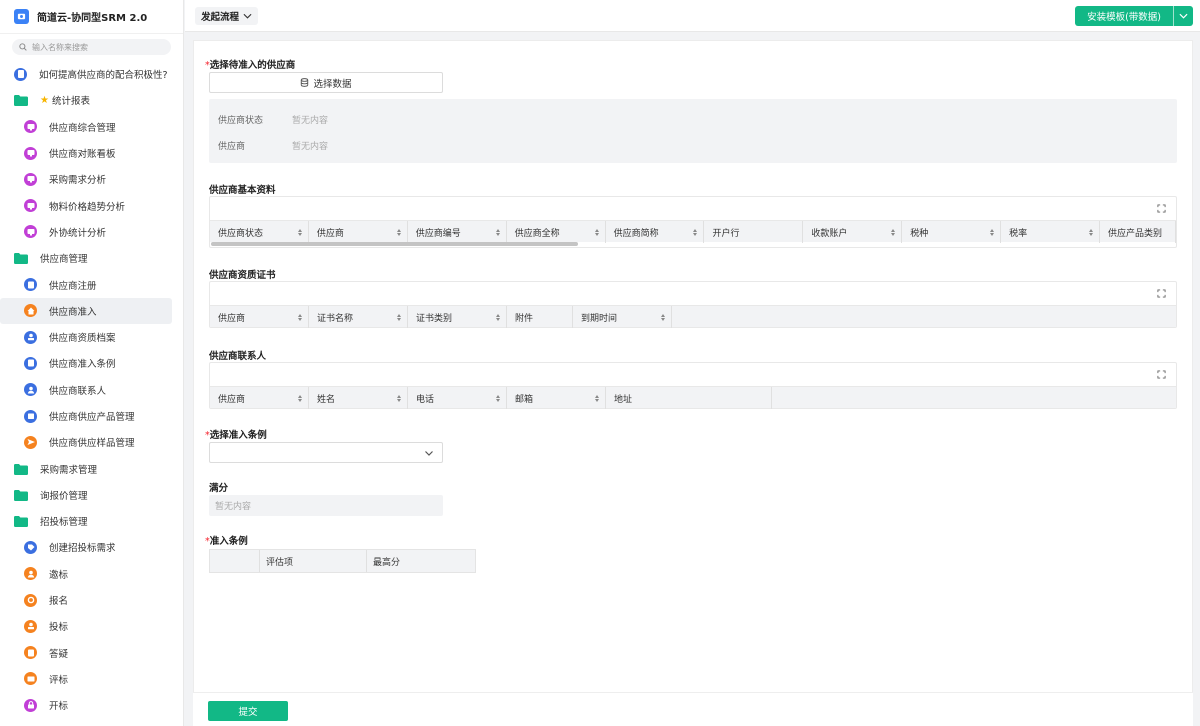  Describe the element at coordinates (60, 47) in the screenshot. I see `search-placeholder: 输入名称来搜索` at that location.